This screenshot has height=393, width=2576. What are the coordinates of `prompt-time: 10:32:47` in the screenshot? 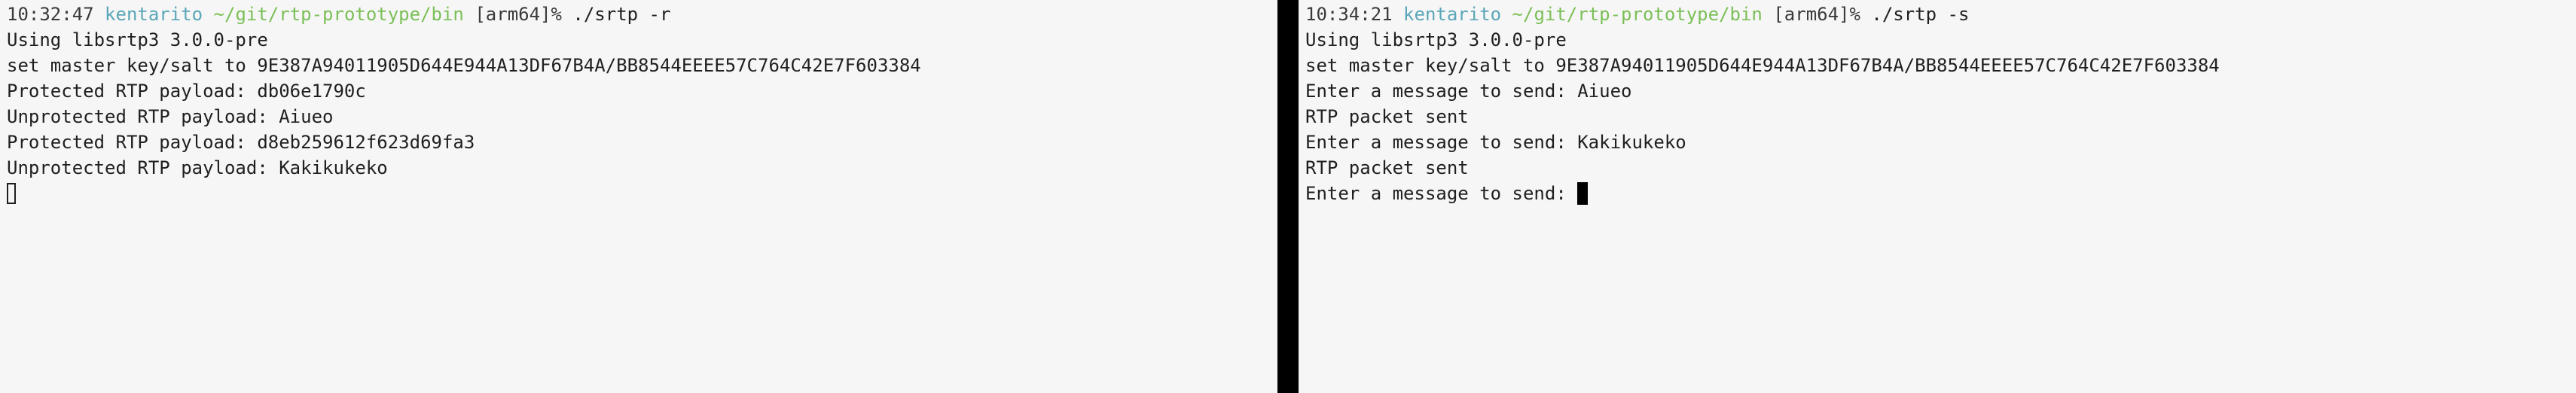 It's located at (51, 14).